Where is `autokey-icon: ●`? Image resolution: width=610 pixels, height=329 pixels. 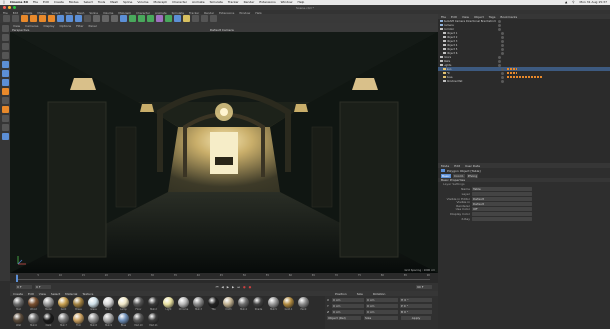 autokey-icon: ● is located at coordinates (250, 287).